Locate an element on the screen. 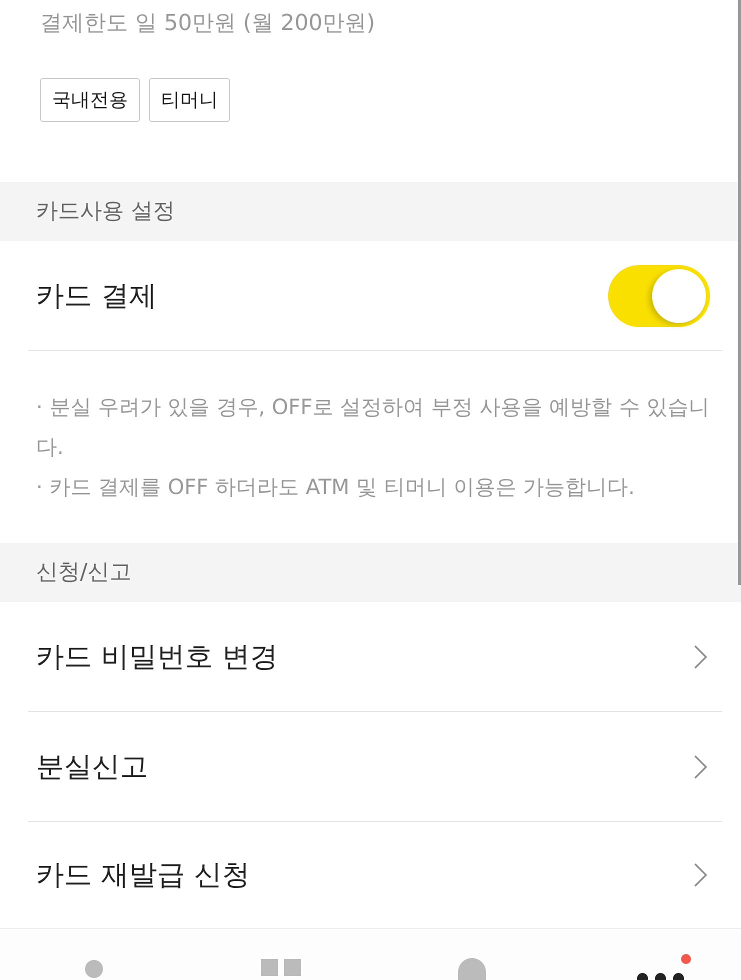 The image size is (741, 980). more-dots-icon is located at coordinates (660, 976).